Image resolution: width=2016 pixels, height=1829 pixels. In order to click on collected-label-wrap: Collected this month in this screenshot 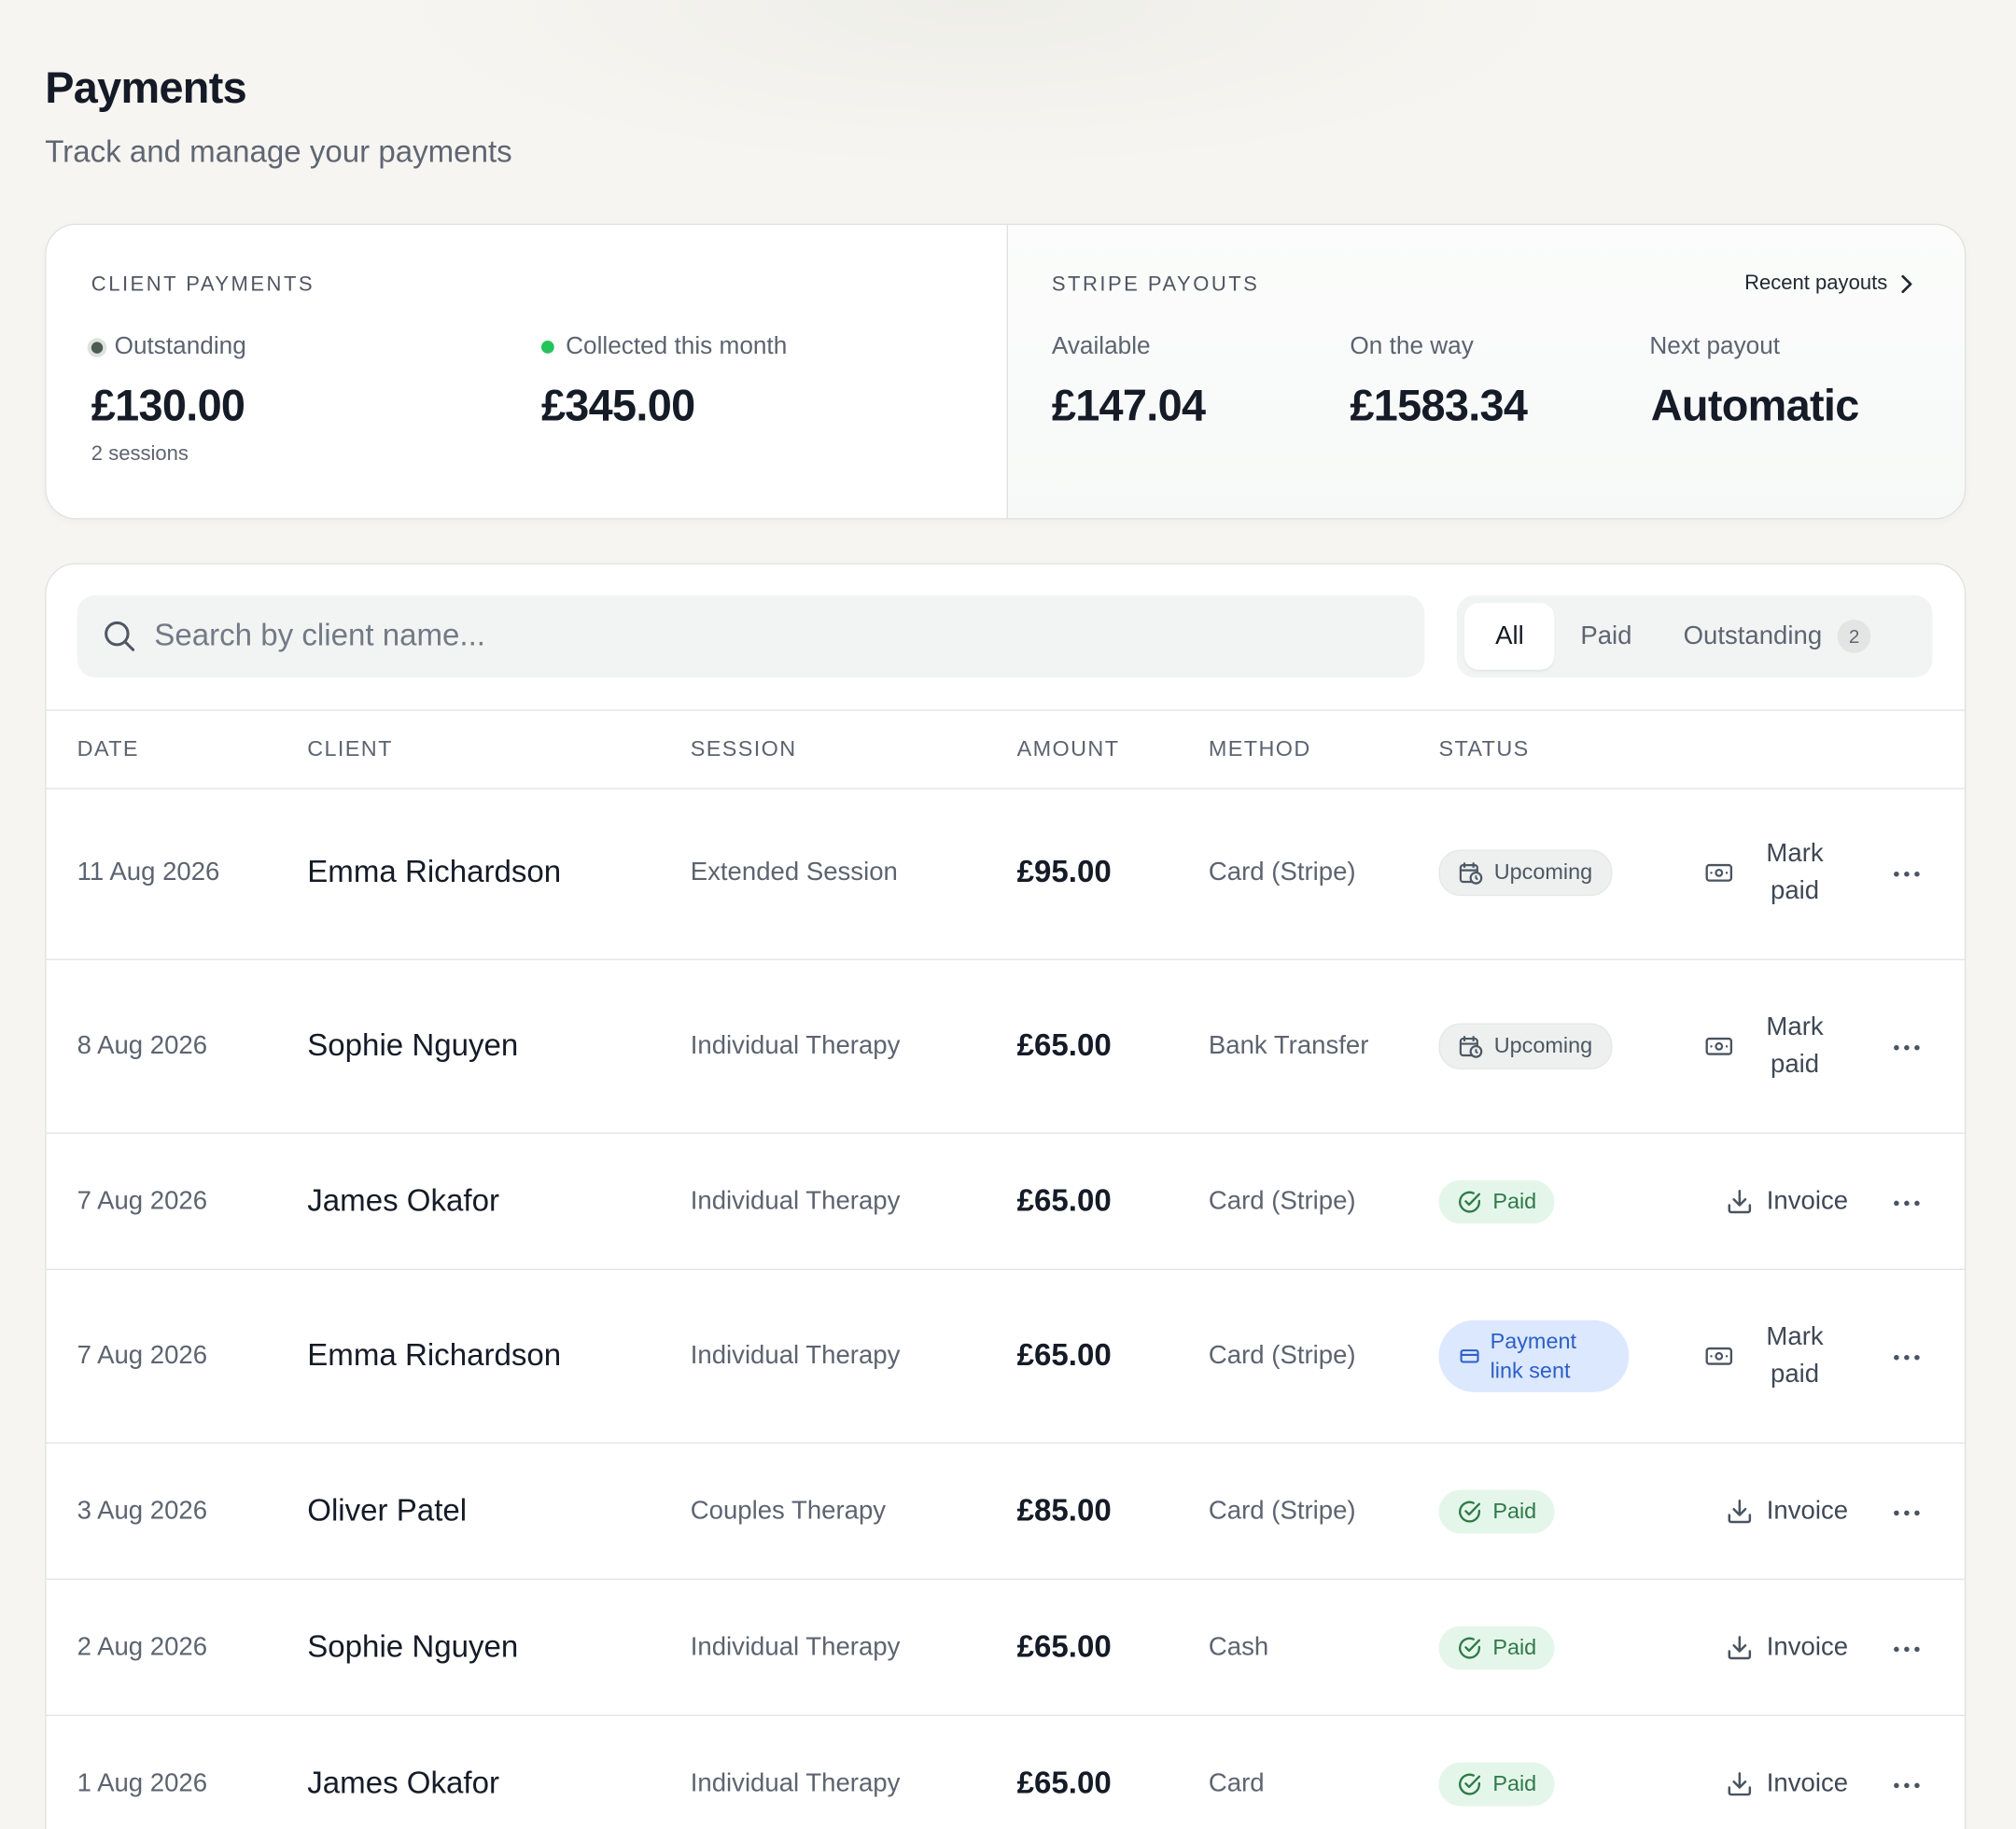, I will do `click(663, 347)`.